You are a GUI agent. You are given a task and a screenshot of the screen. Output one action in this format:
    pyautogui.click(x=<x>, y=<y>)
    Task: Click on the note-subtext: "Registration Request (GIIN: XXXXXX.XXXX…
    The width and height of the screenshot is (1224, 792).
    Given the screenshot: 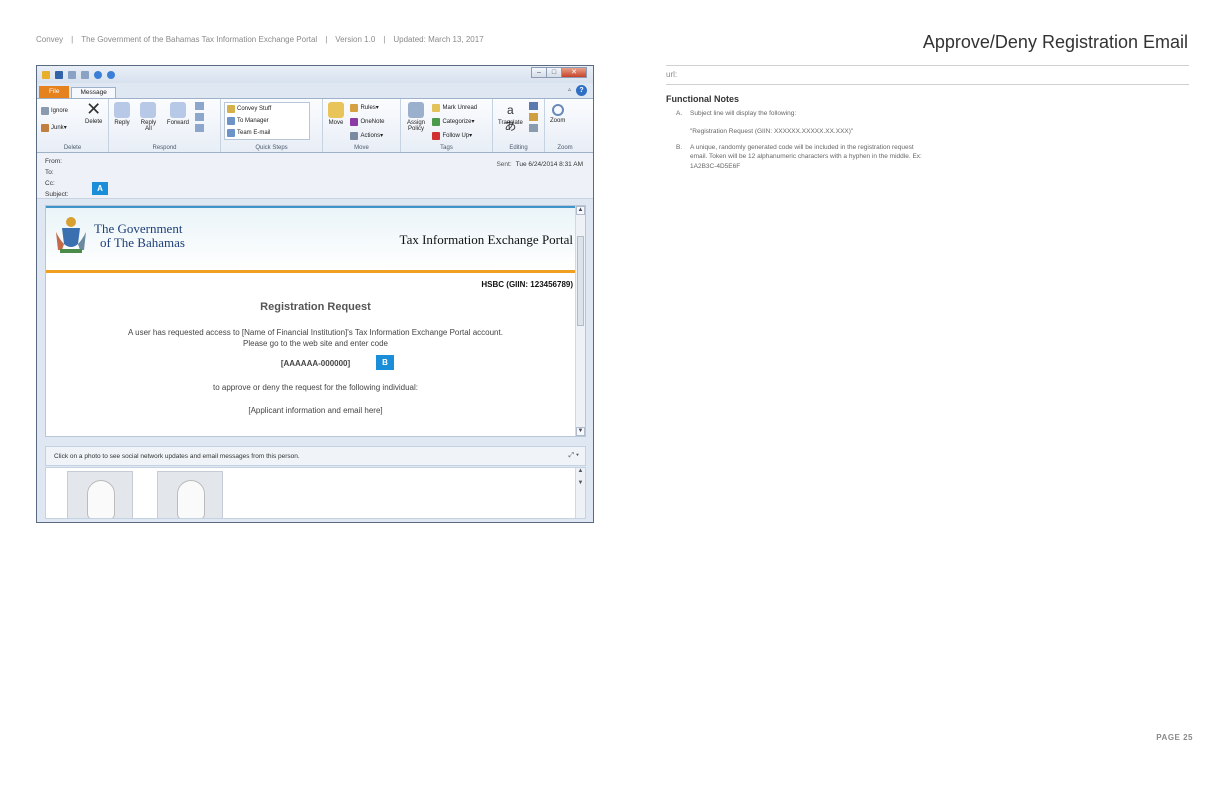 What is the action you would take?
    pyautogui.click(x=772, y=132)
    